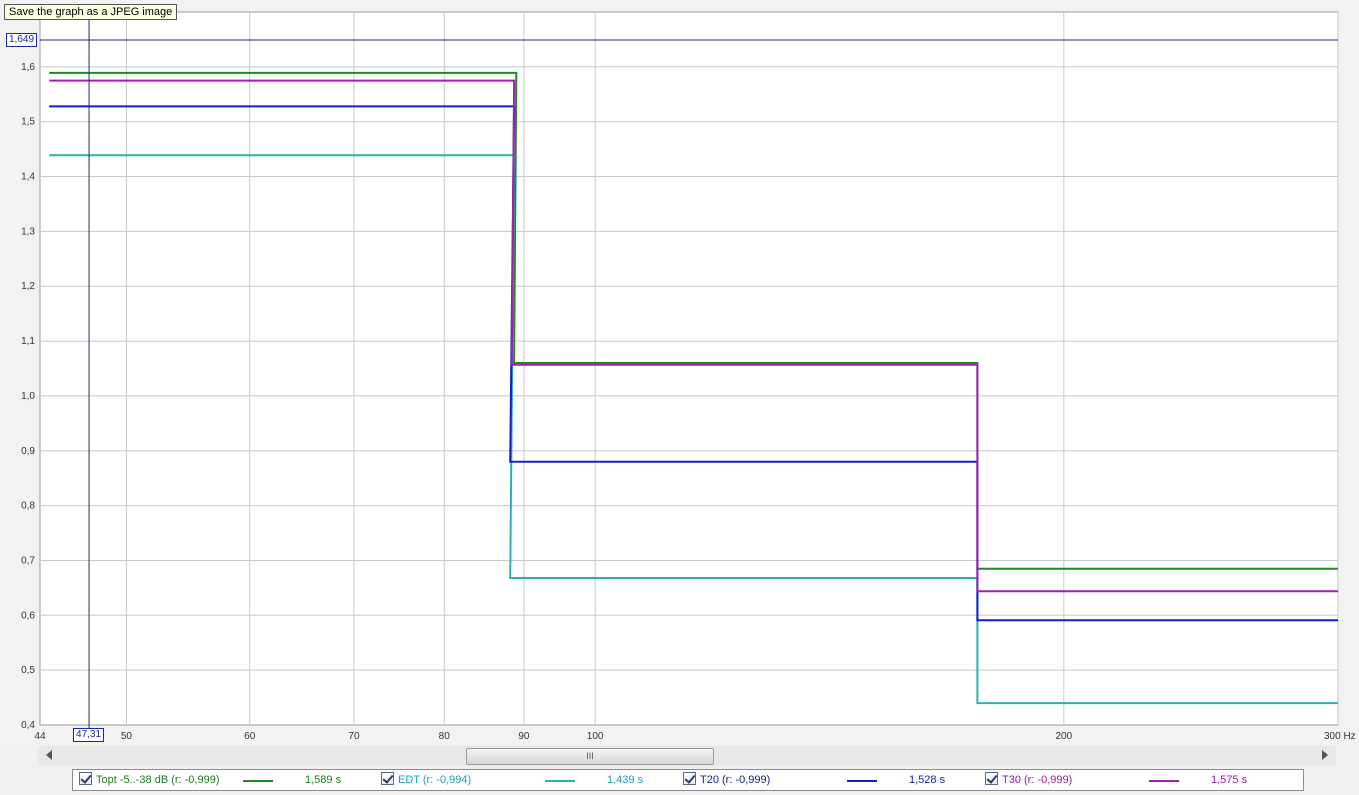  What do you see at coordinates (1063, 736) in the screenshot?
I see `x-tick-label: 200` at bounding box center [1063, 736].